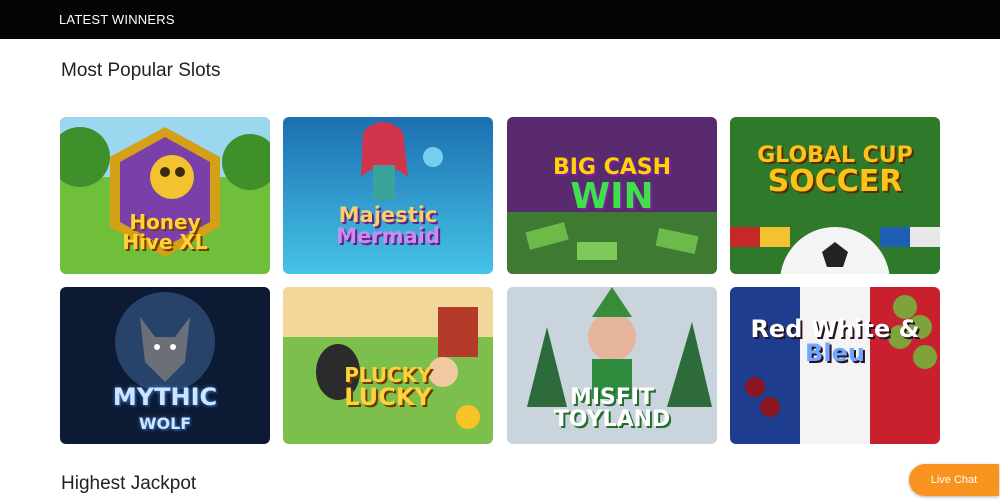 The height and width of the screenshot is (500, 1000). I want to click on game-title: PLUCKY LUCKY, so click(388, 387).